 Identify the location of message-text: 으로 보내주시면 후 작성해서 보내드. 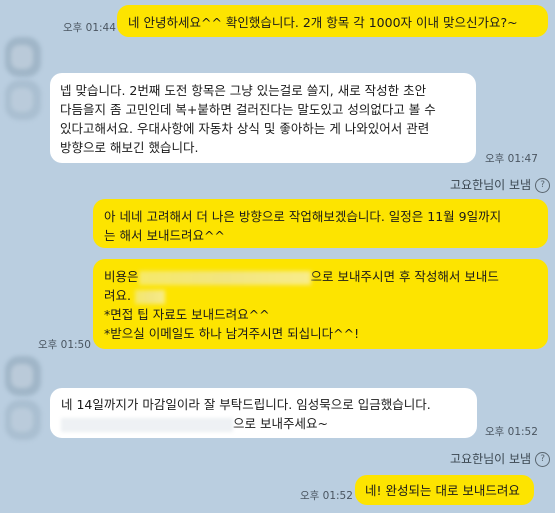
(404, 276).